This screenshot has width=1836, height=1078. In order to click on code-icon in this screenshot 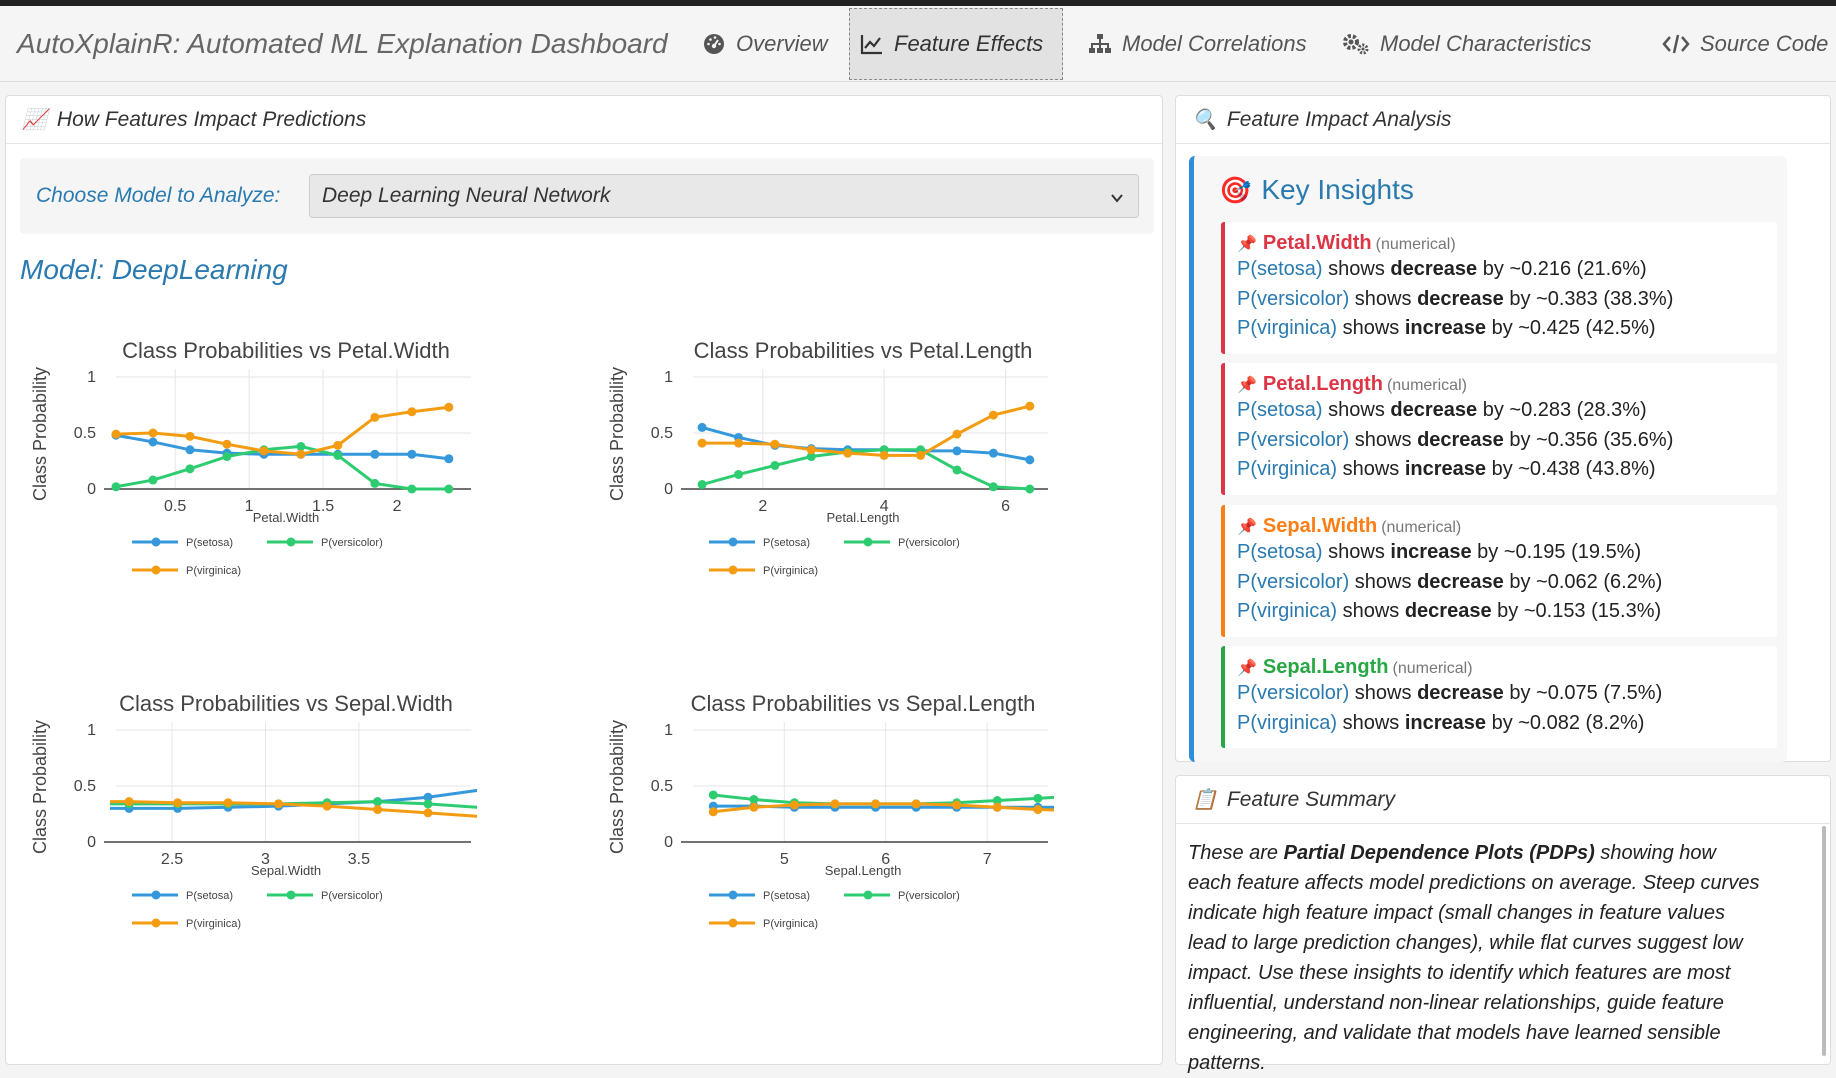, I will do `click(1676, 44)`.